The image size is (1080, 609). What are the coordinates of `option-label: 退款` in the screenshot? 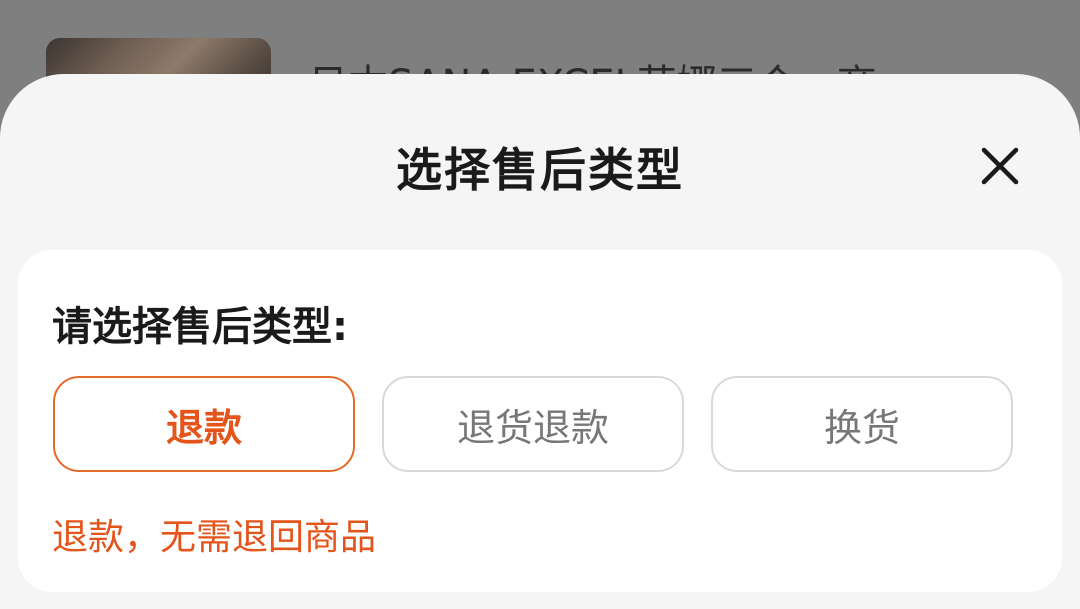 It's located at (203, 427).